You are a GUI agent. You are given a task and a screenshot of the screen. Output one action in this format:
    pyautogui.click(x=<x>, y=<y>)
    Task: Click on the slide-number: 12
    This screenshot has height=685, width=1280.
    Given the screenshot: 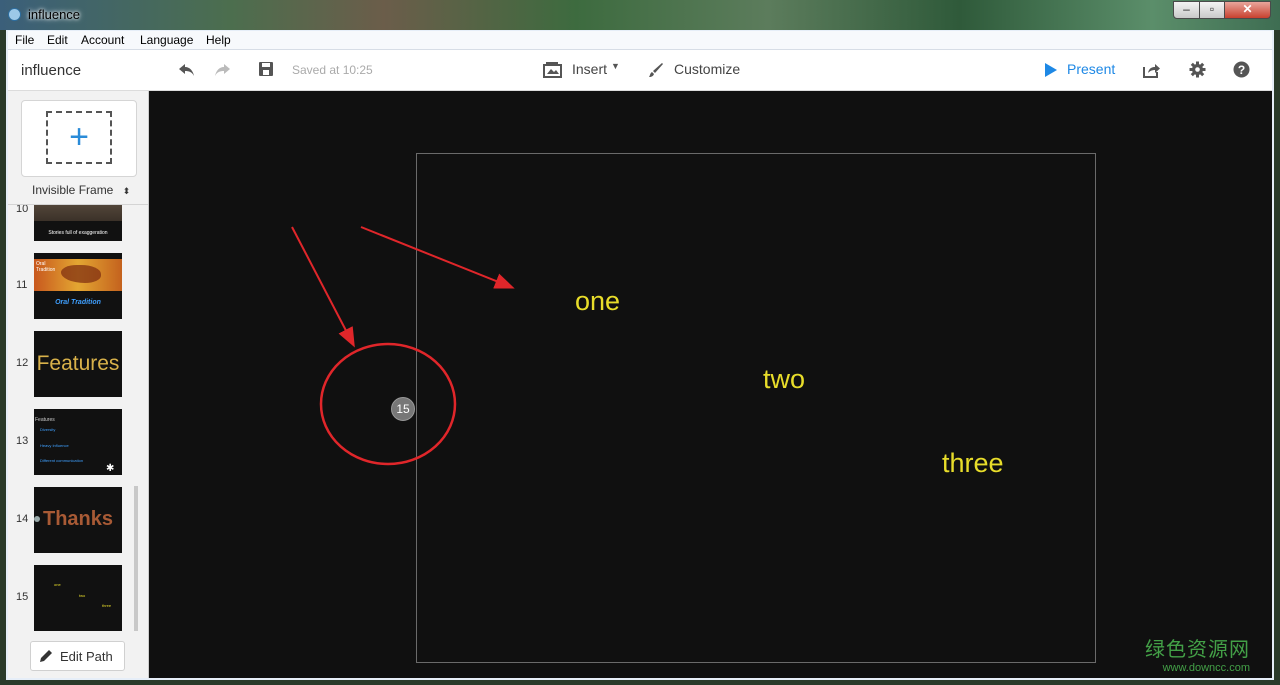 What is the action you would take?
    pyautogui.click(x=22, y=363)
    